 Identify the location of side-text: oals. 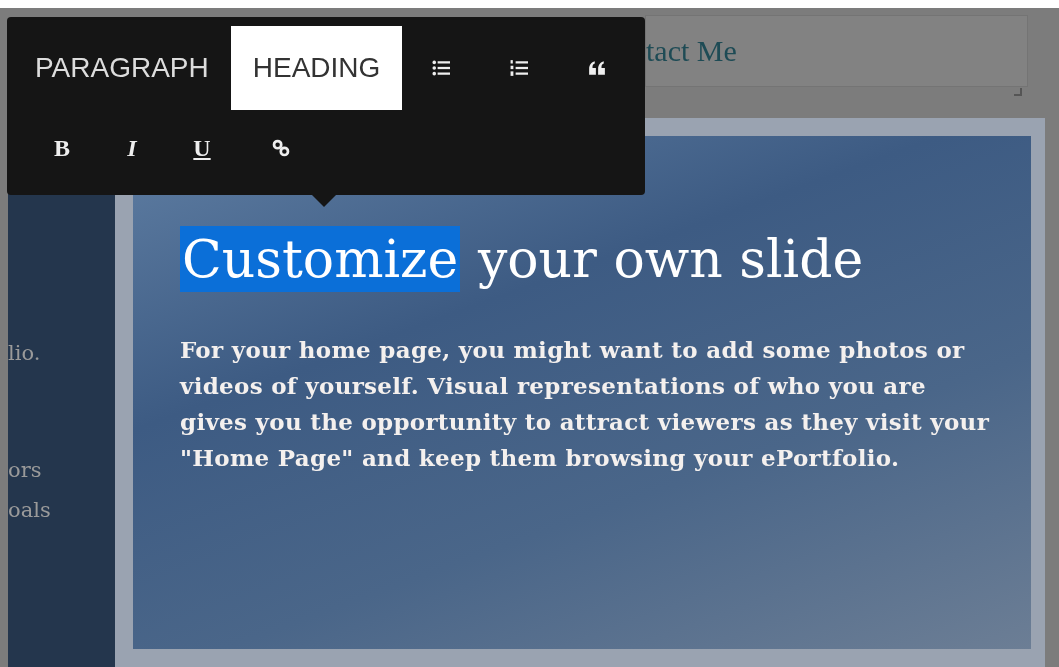
(30, 510).